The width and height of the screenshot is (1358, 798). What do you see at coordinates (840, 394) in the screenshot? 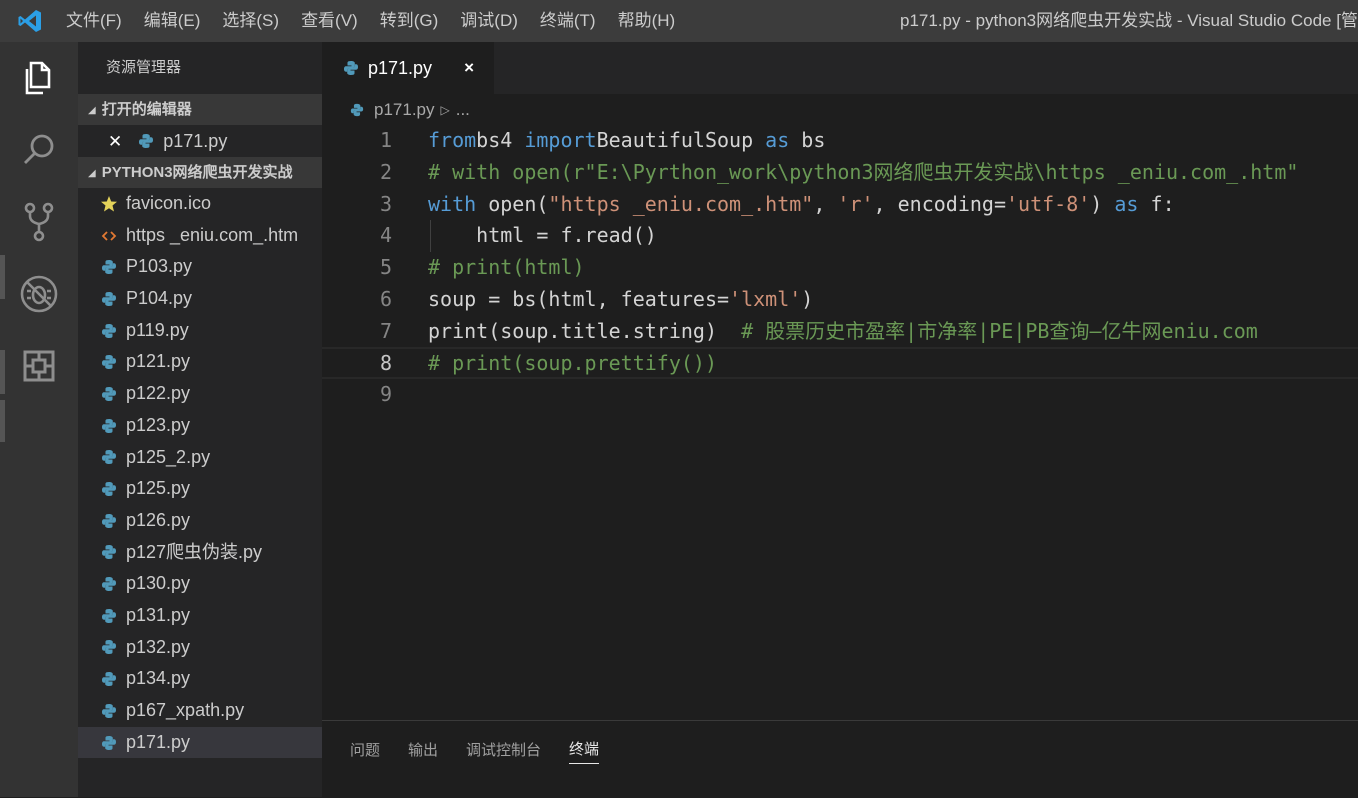
I see `code-line: 9` at bounding box center [840, 394].